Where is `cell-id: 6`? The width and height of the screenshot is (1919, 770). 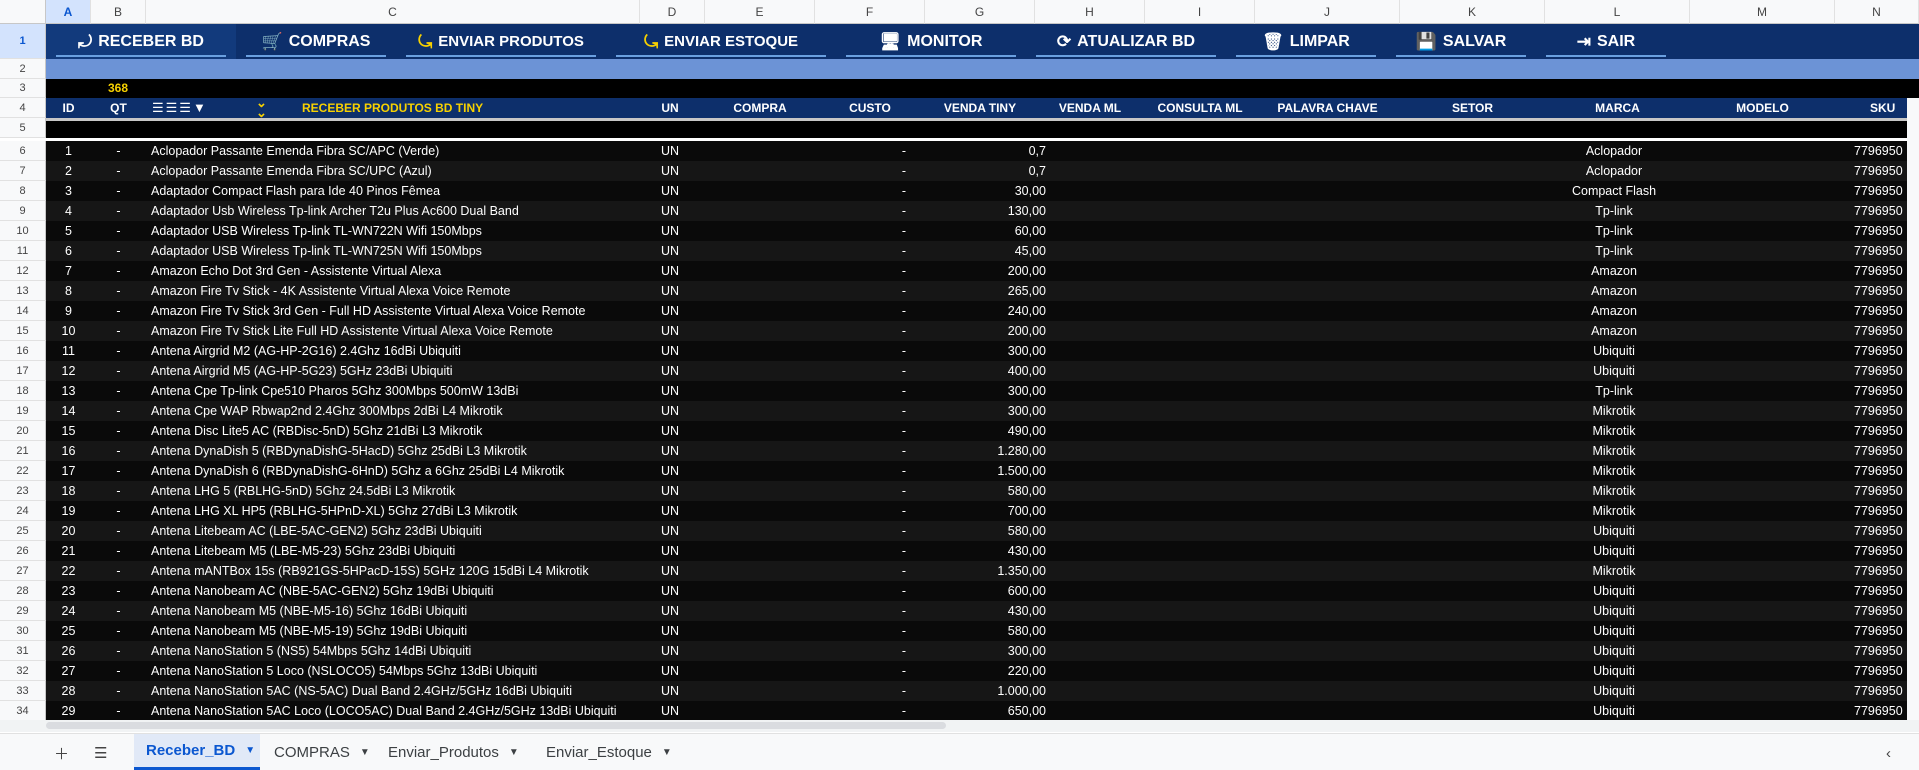 cell-id: 6 is located at coordinates (68, 251).